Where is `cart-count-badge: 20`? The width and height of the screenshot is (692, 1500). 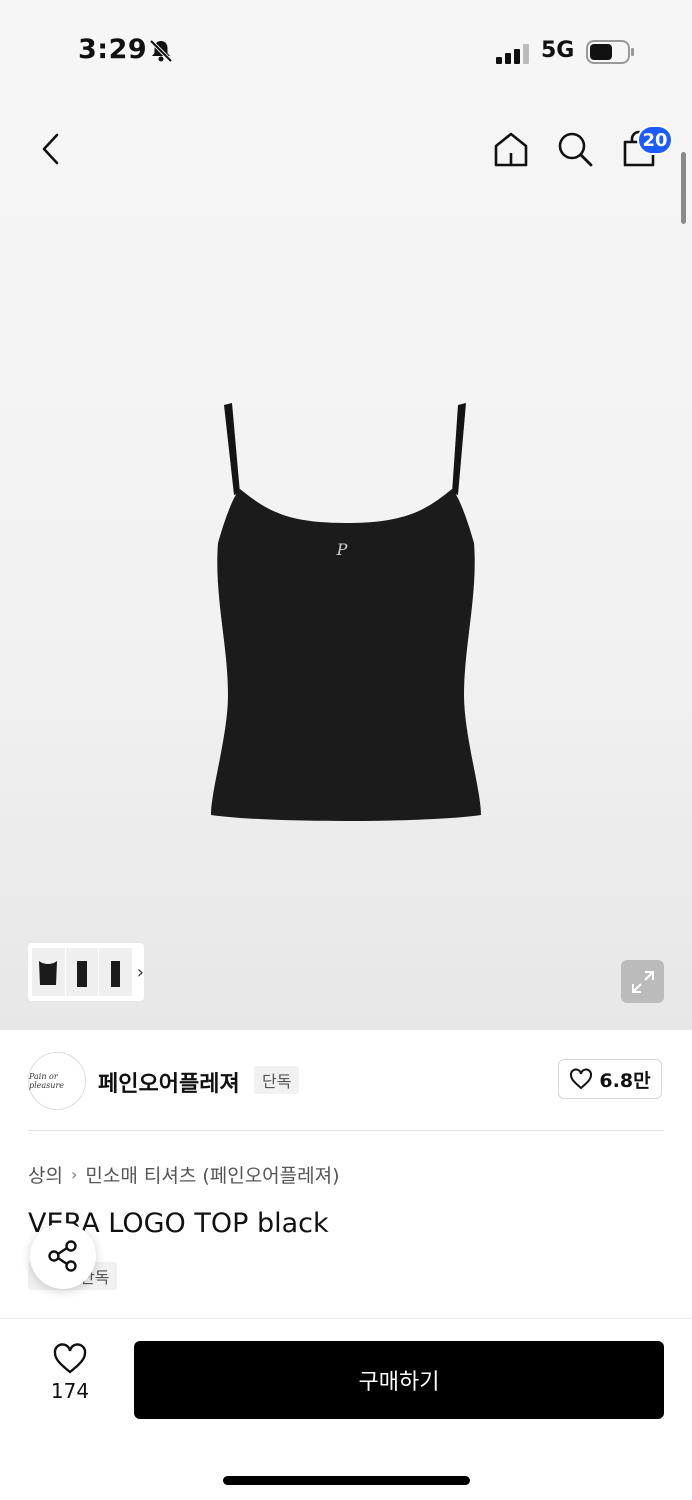 cart-count-badge: 20 is located at coordinates (655, 140).